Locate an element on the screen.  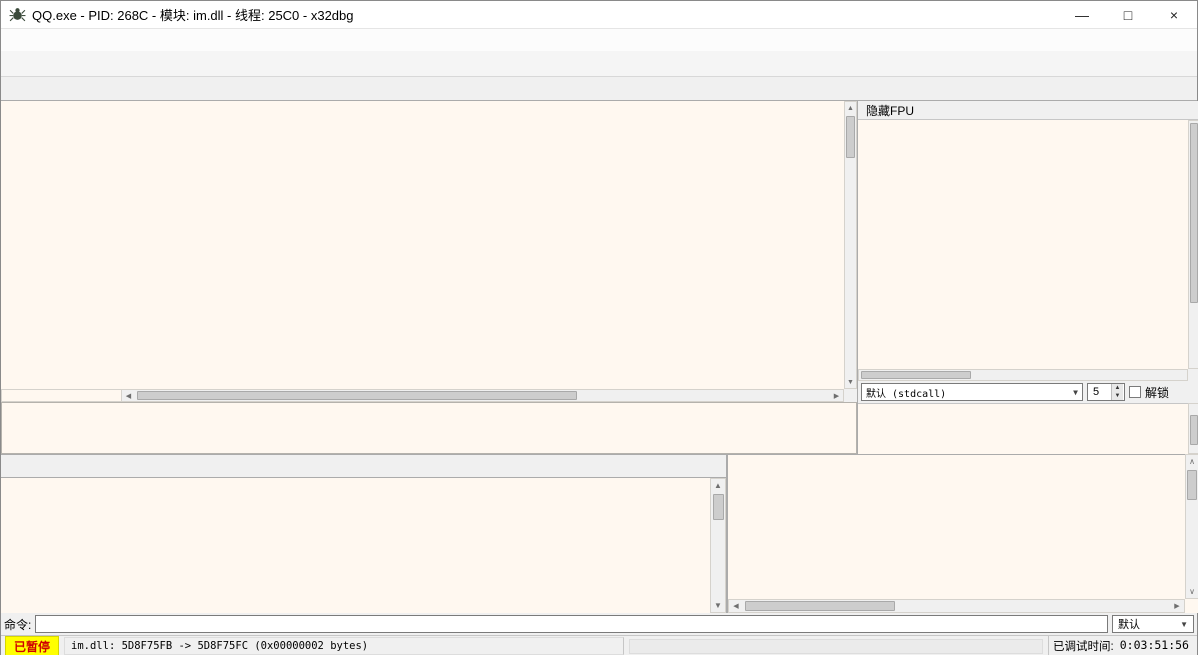
argument-count-value: 5 is located at coordinates (1096, 392).